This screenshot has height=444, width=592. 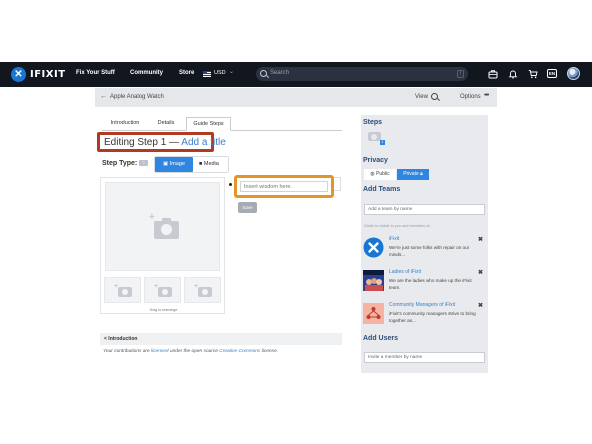 I want to click on camera-icon: ▣, so click(x=165, y=164).